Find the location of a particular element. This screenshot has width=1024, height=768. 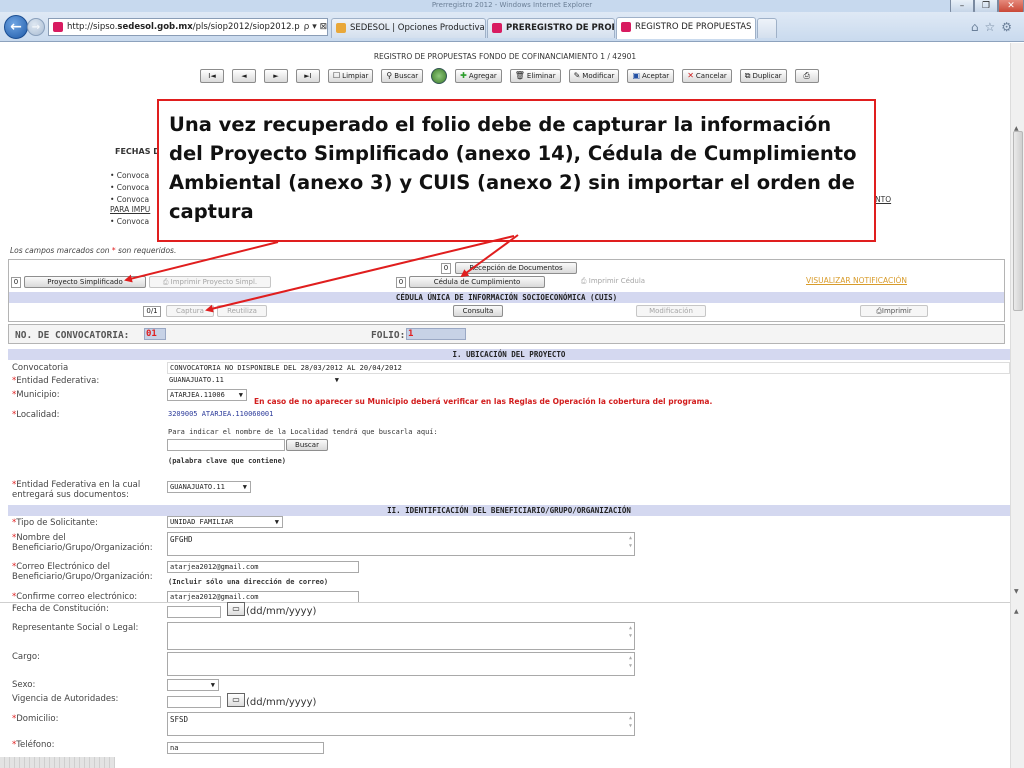

required-note-post: son requeridos. is located at coordinates (146, 250).